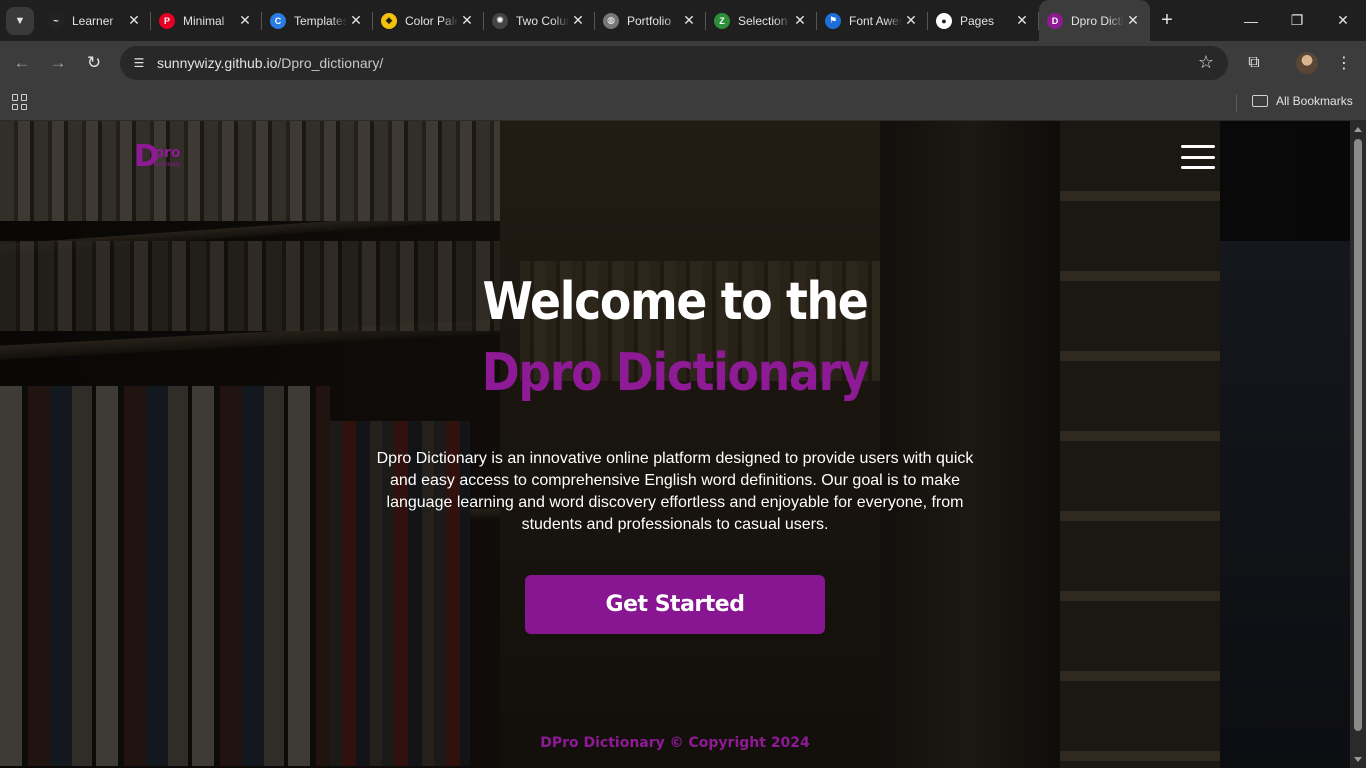 The width and height of the screenshot is (1366, 768). I want to click on arrow-right-icon: →, so click(58, 62).